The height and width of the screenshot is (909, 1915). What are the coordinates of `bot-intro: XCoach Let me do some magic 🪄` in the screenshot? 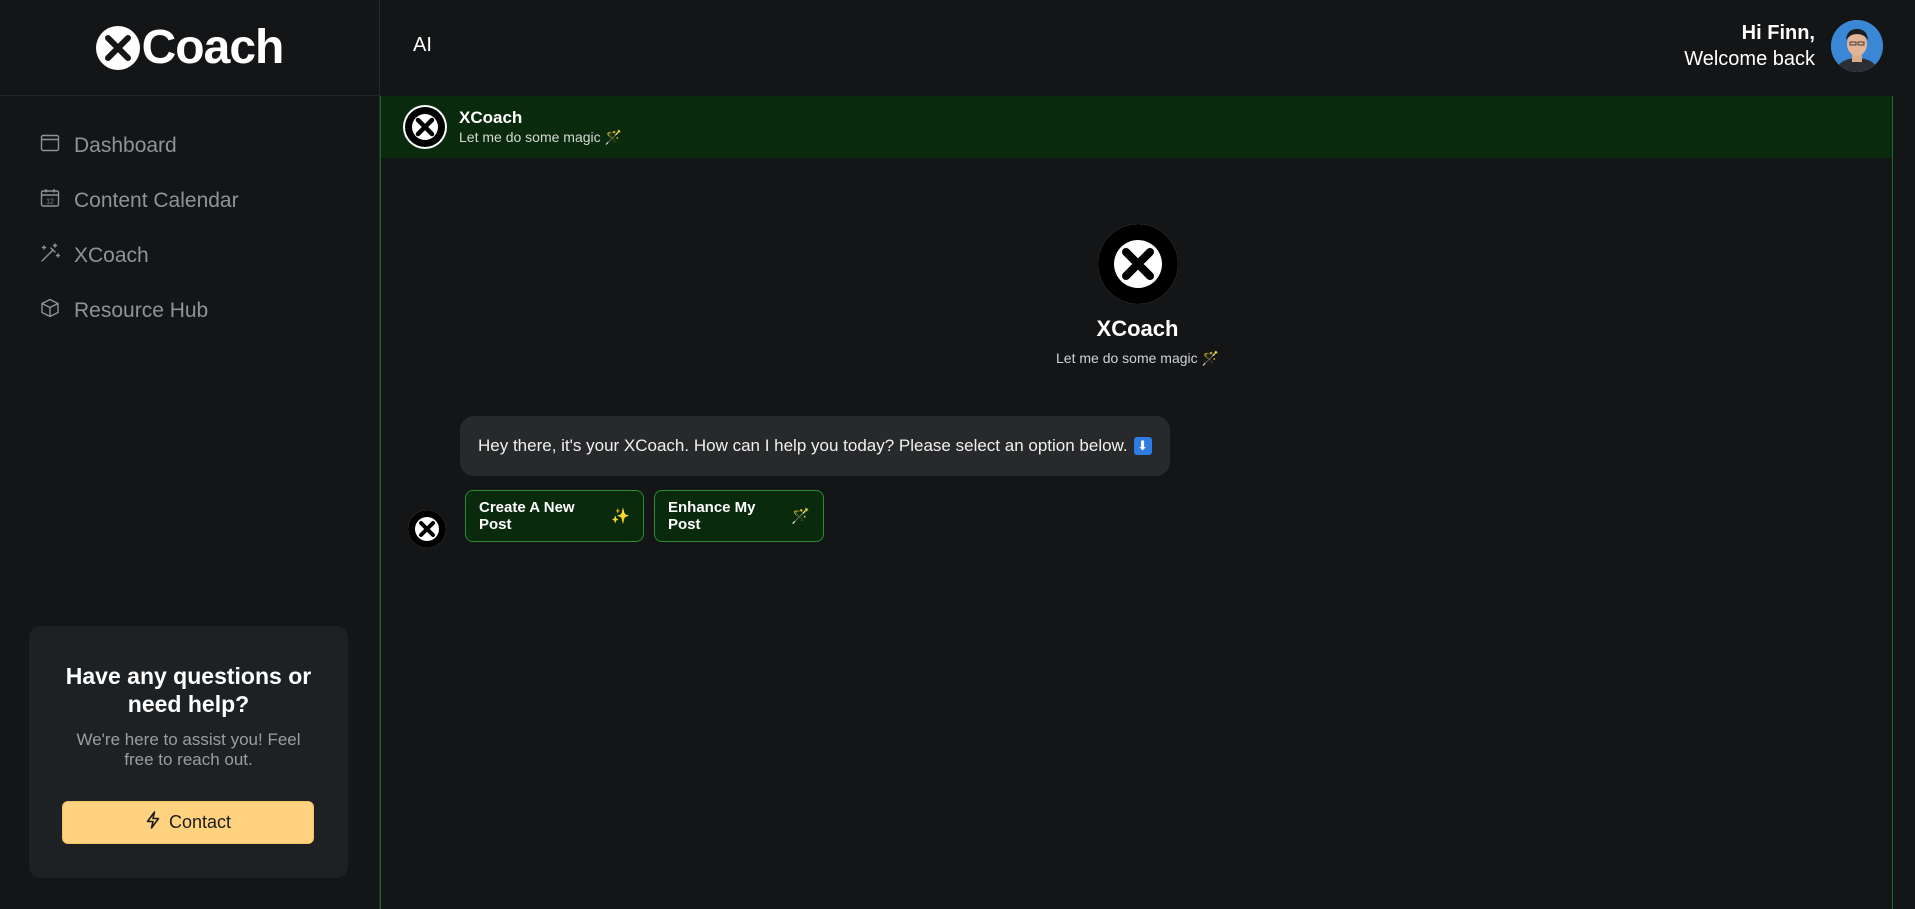 It's located at (1137, 295).